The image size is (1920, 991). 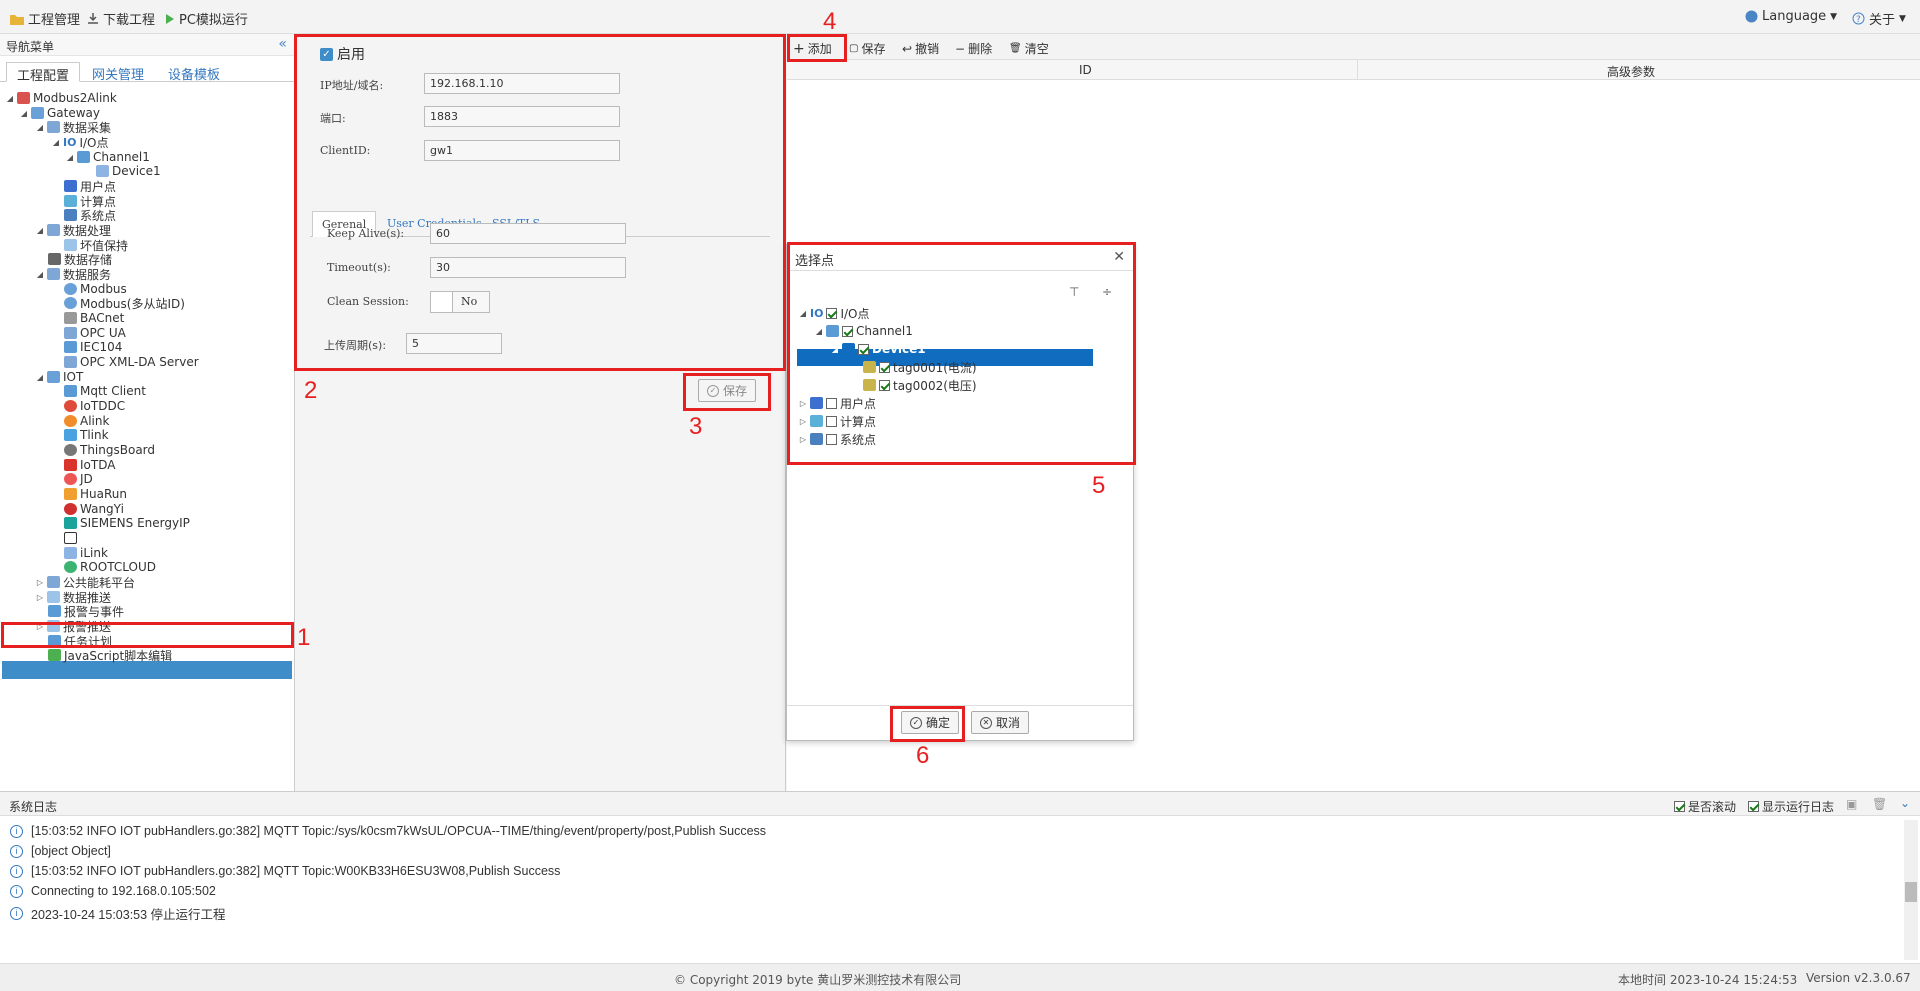 What do you see at coordinates (43, 73) in the screenshot?
I see `tab-project-config: 工程配置` at bounding box center [43, 73].